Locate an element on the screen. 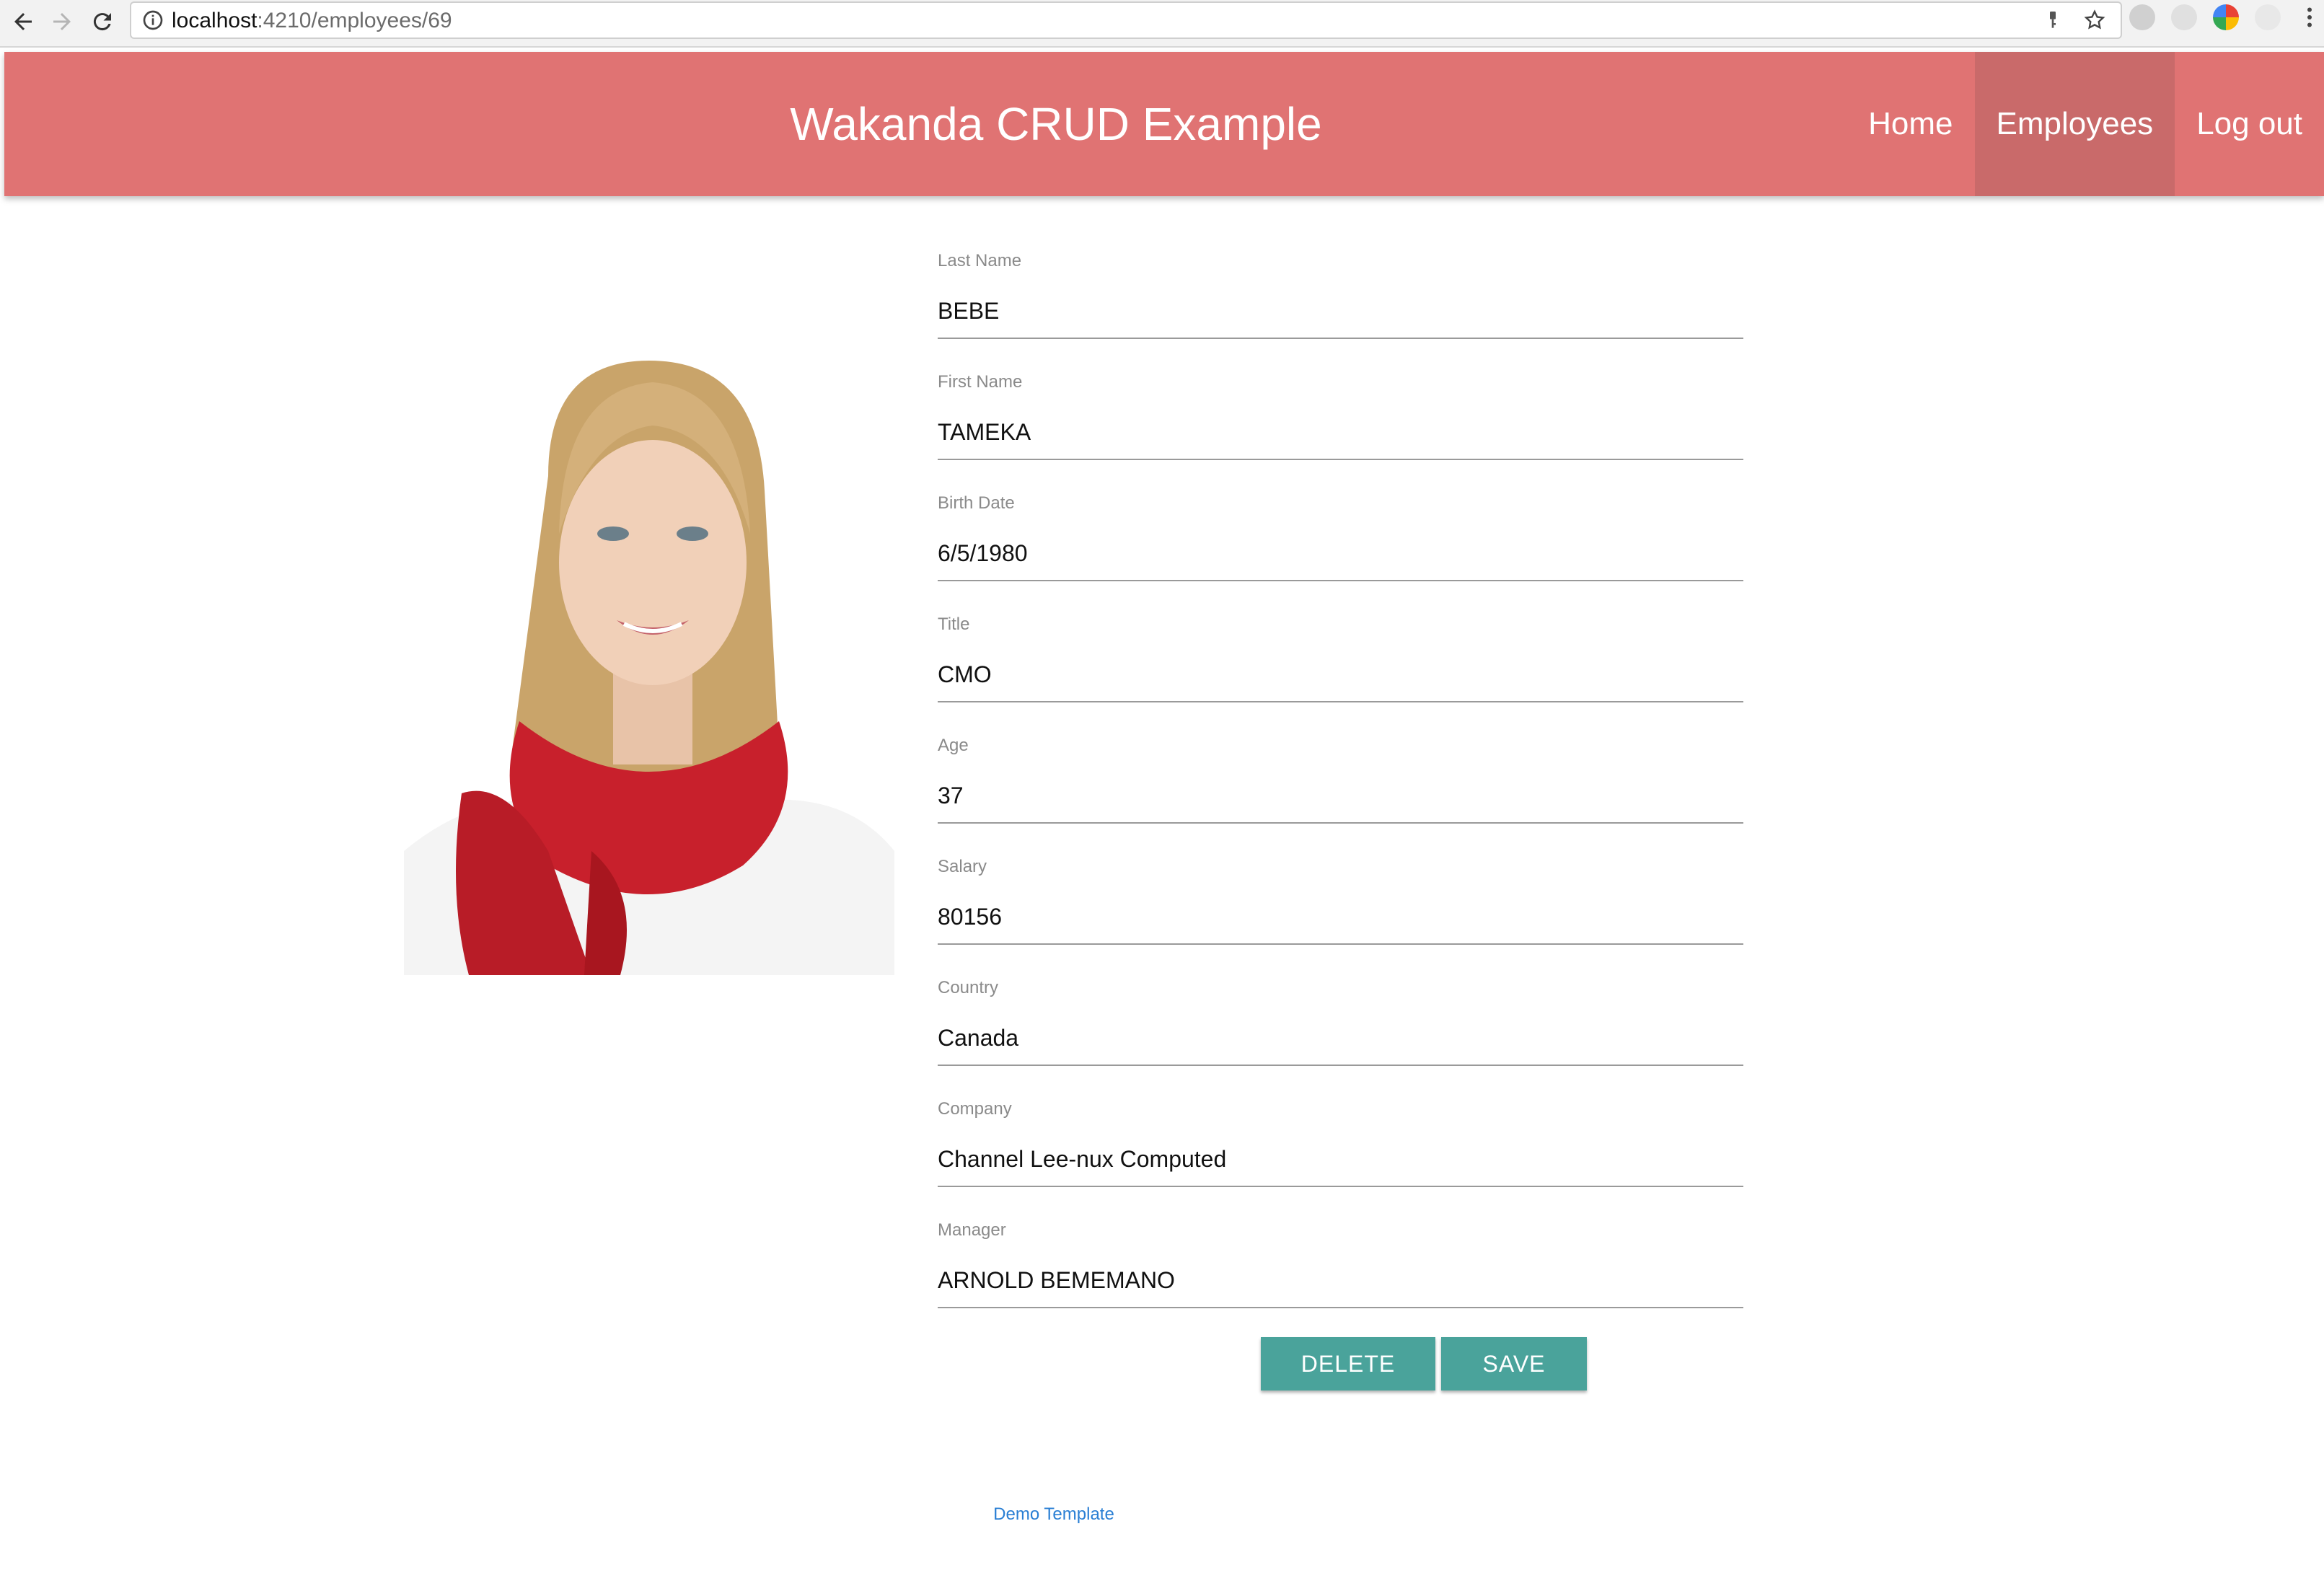 This screenshot has height=1591, width=2324. url-text: localhost:4210/employees/69 is located at coordinates (312, 21).